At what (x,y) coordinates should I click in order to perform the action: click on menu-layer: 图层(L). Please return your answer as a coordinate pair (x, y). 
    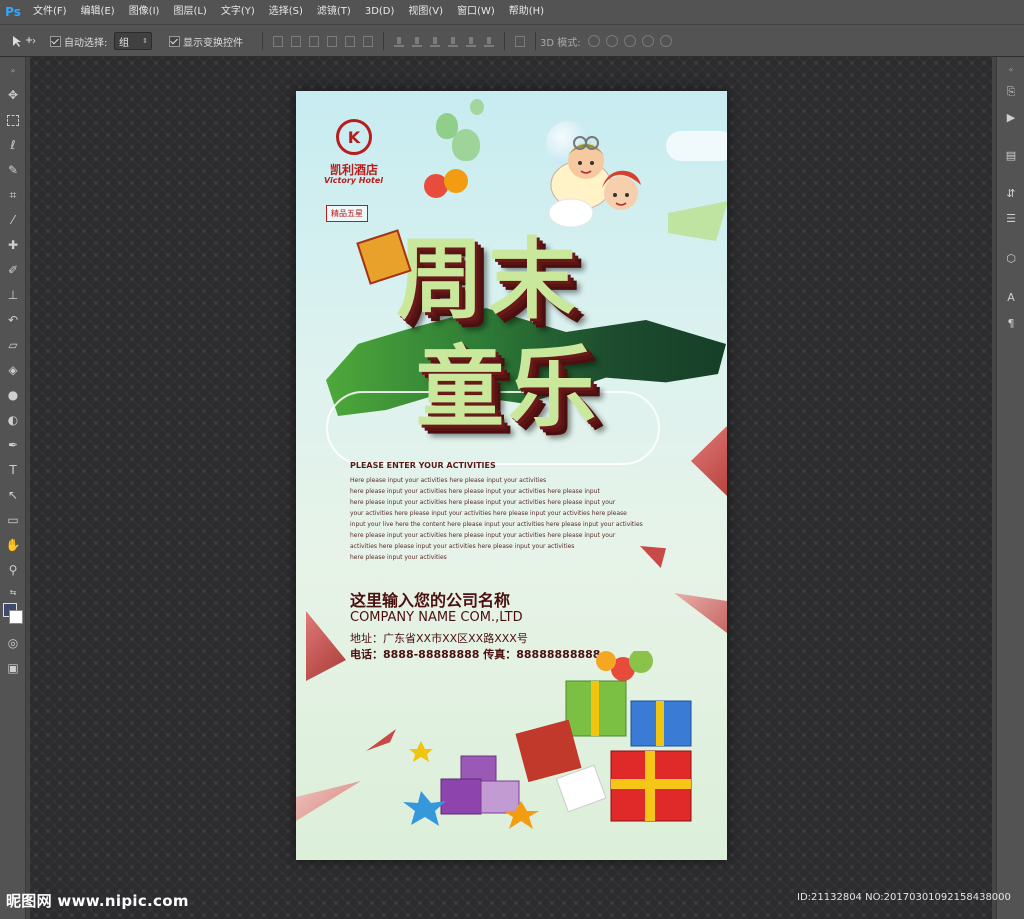
    Looking at the image, I should click on (189, 12).